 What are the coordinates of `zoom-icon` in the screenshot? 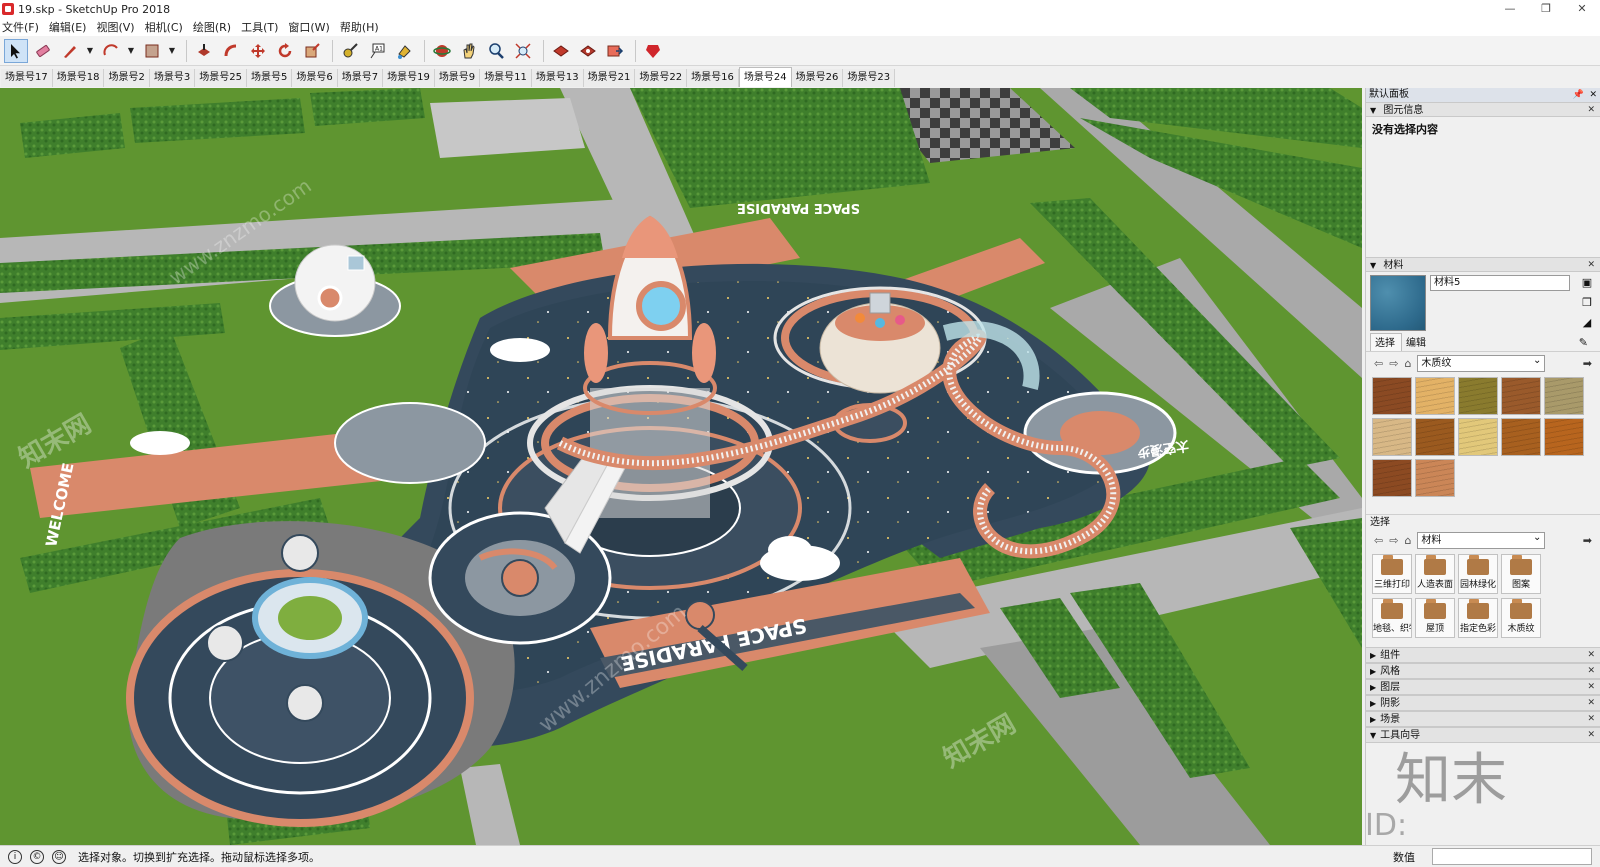 It's located at (496, 51).